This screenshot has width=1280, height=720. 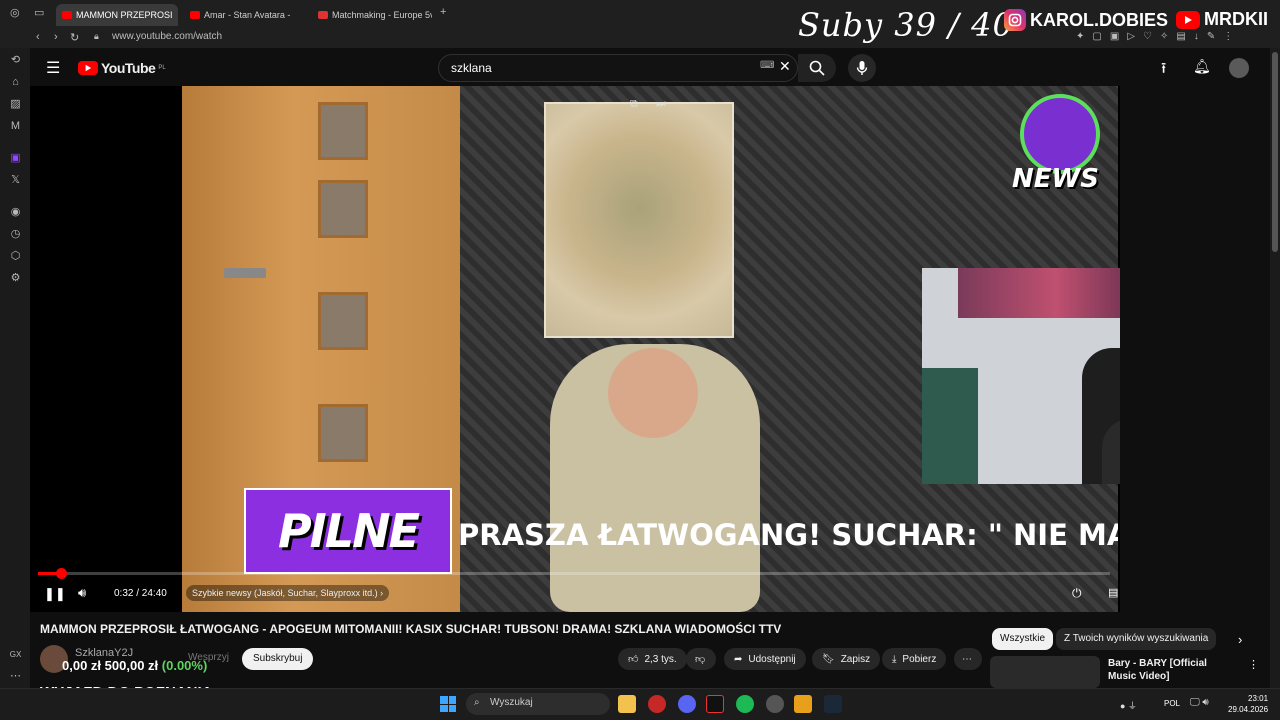 I want to click on wall-map, so click(x=639, y=220).